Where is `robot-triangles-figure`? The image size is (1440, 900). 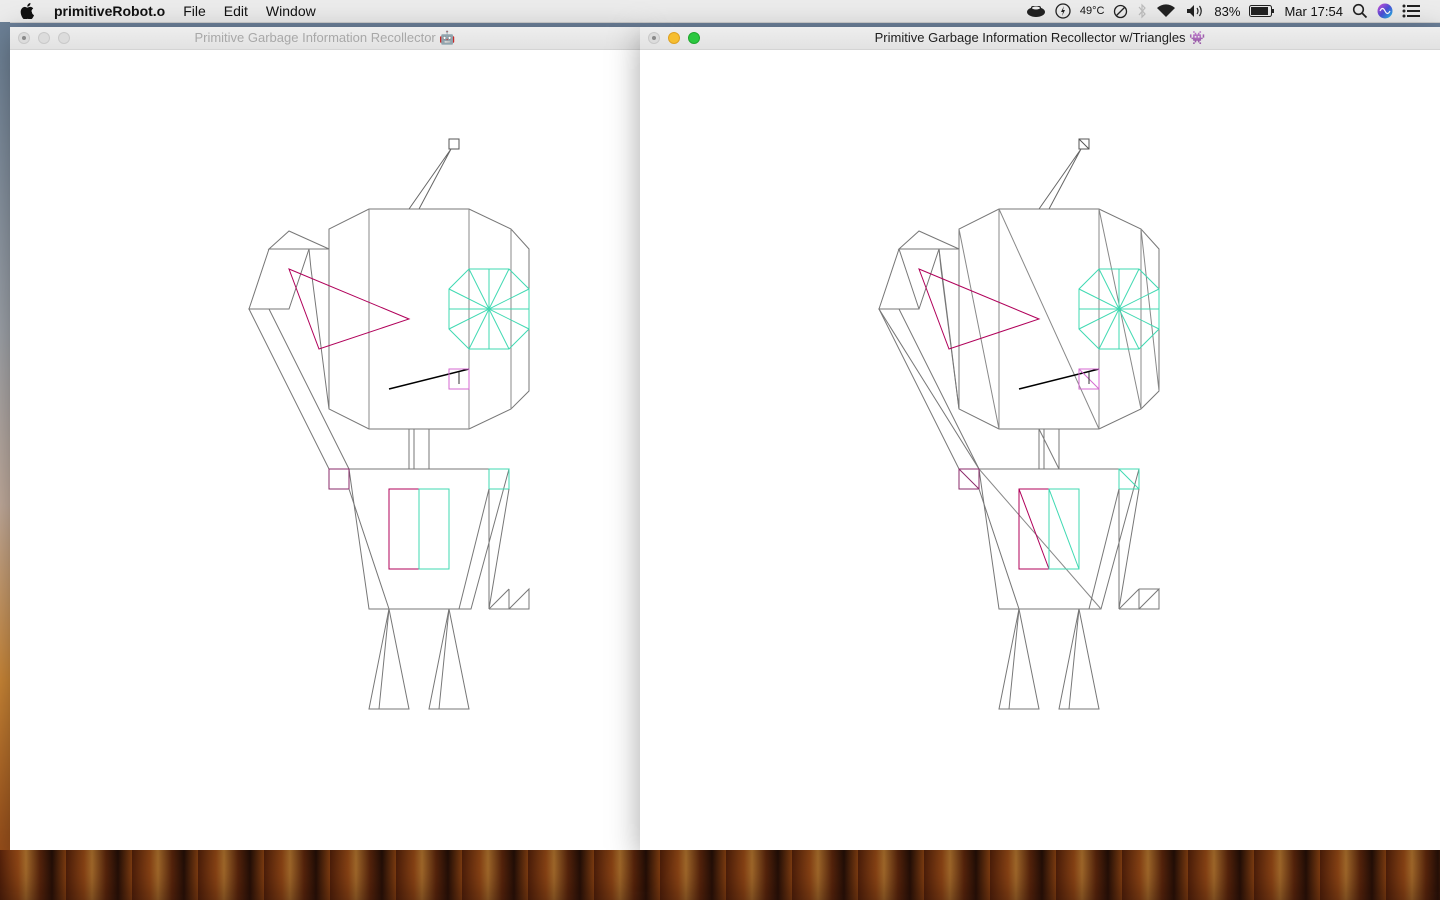
robot-triangles-figure is located at coordinates (1019, 424).